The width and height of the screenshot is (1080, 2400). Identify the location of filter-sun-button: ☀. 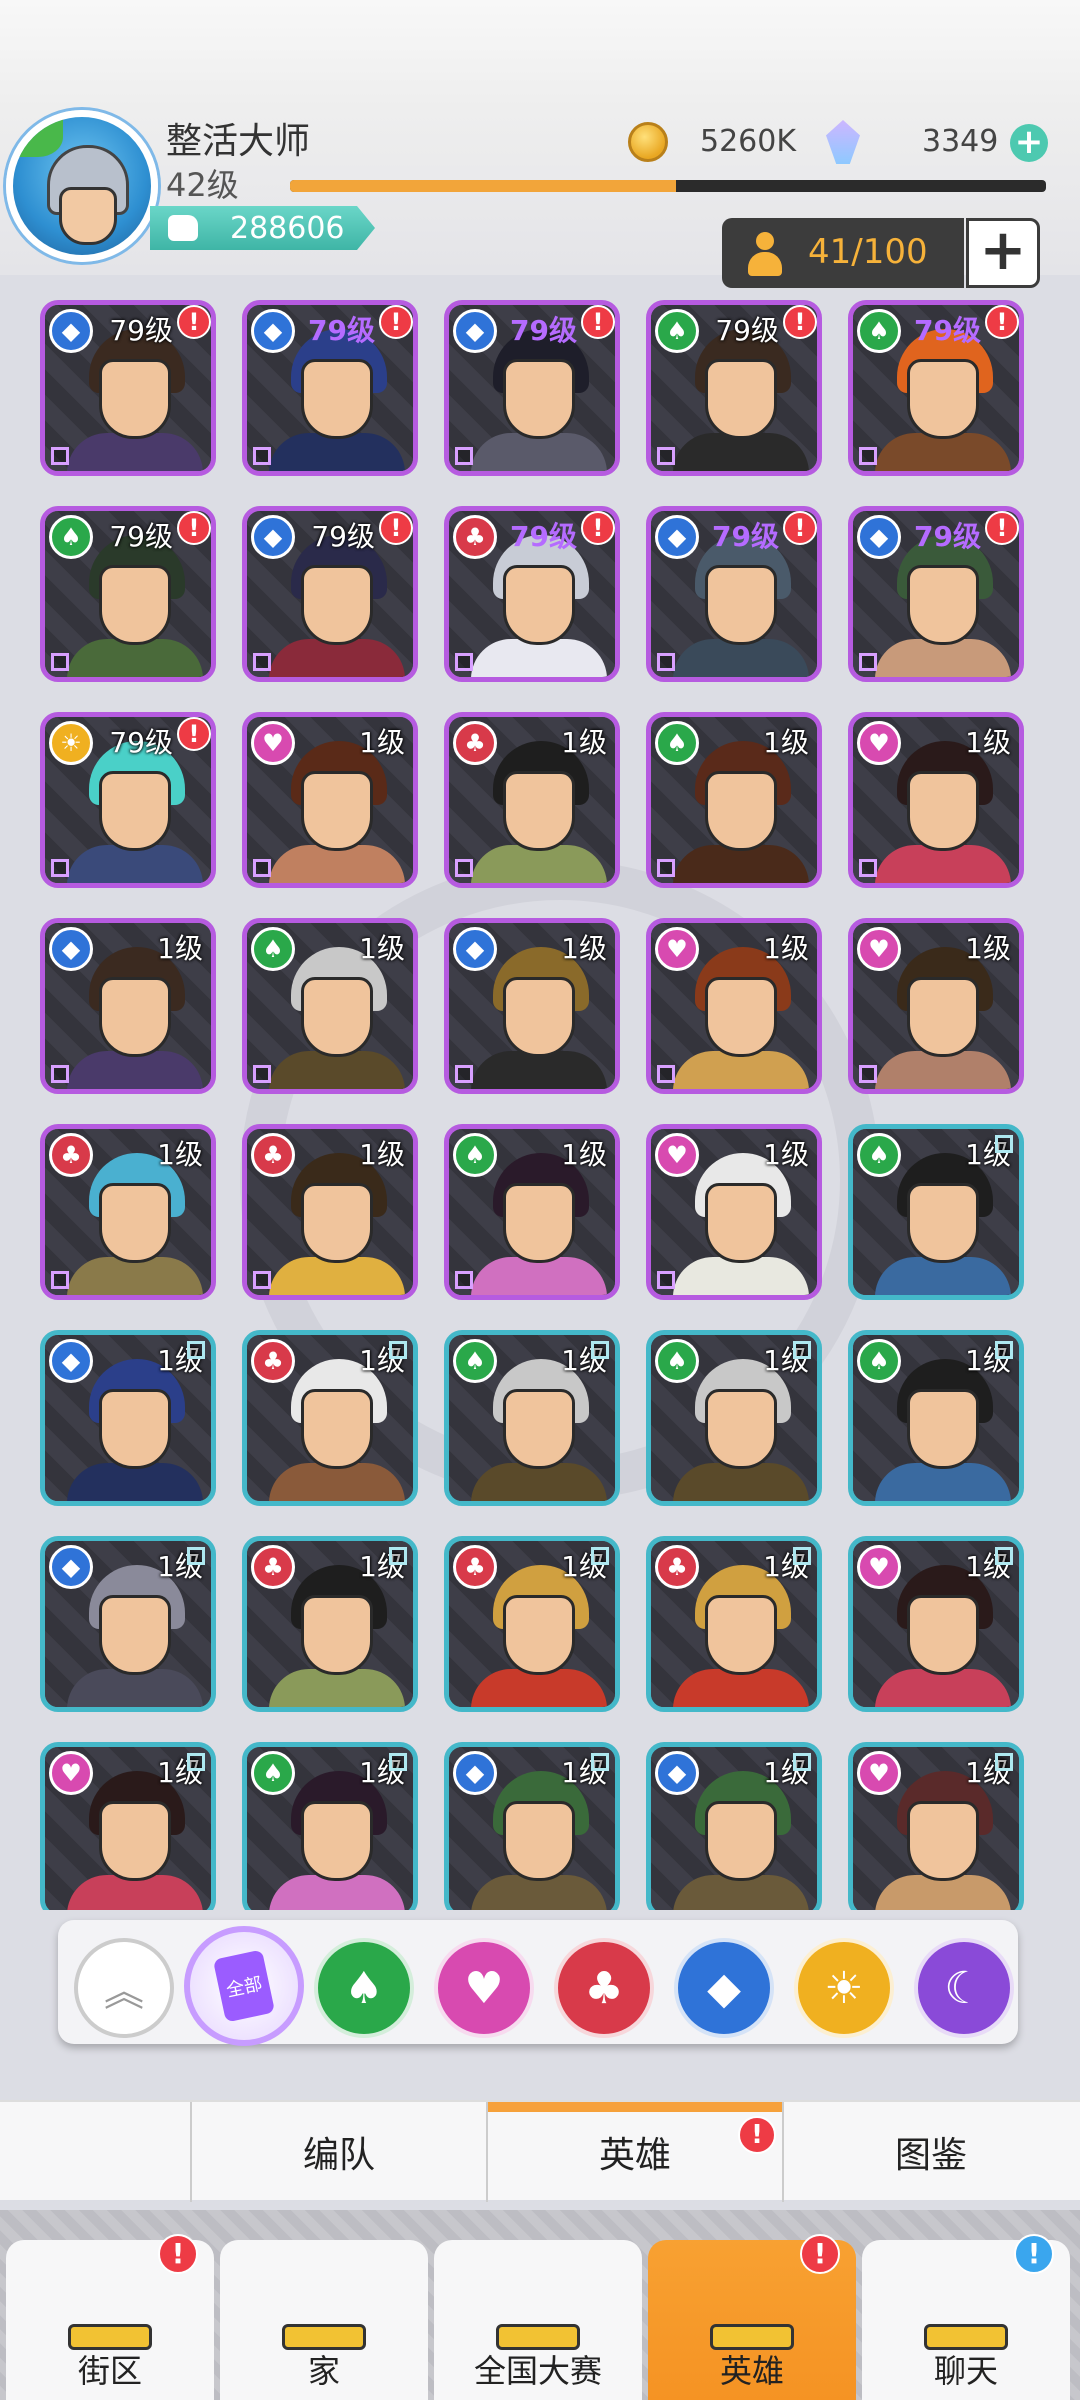
(844, 1988).